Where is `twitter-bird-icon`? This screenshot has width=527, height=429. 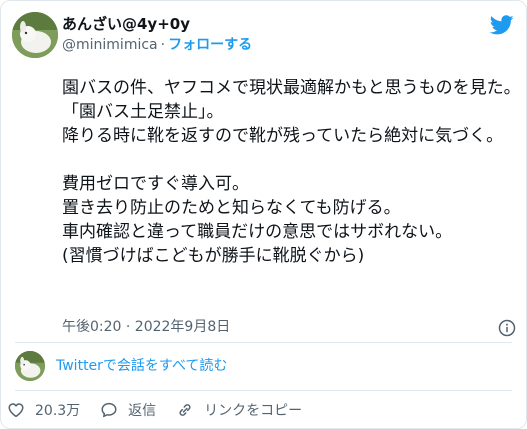 twitter-bird-icon is located at coordinates (502, 25).